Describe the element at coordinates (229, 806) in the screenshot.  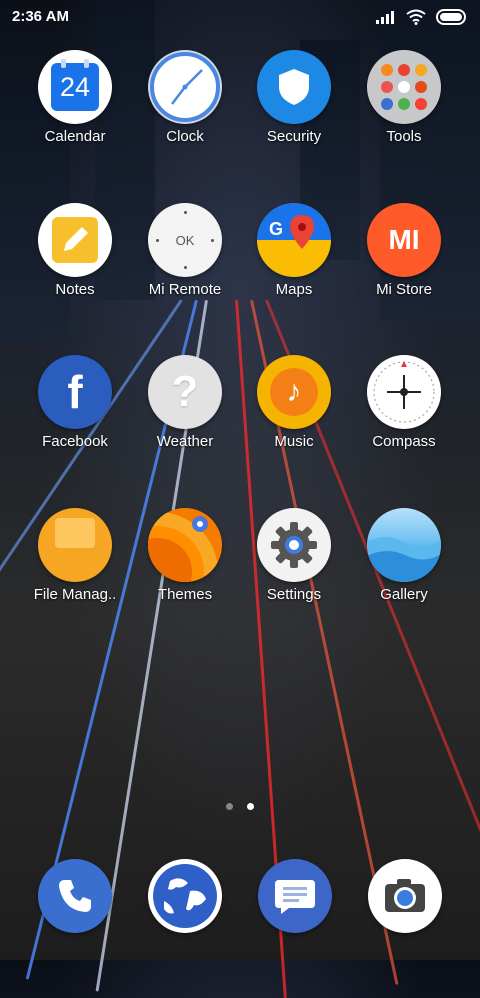
I see `page-dot` at that location.